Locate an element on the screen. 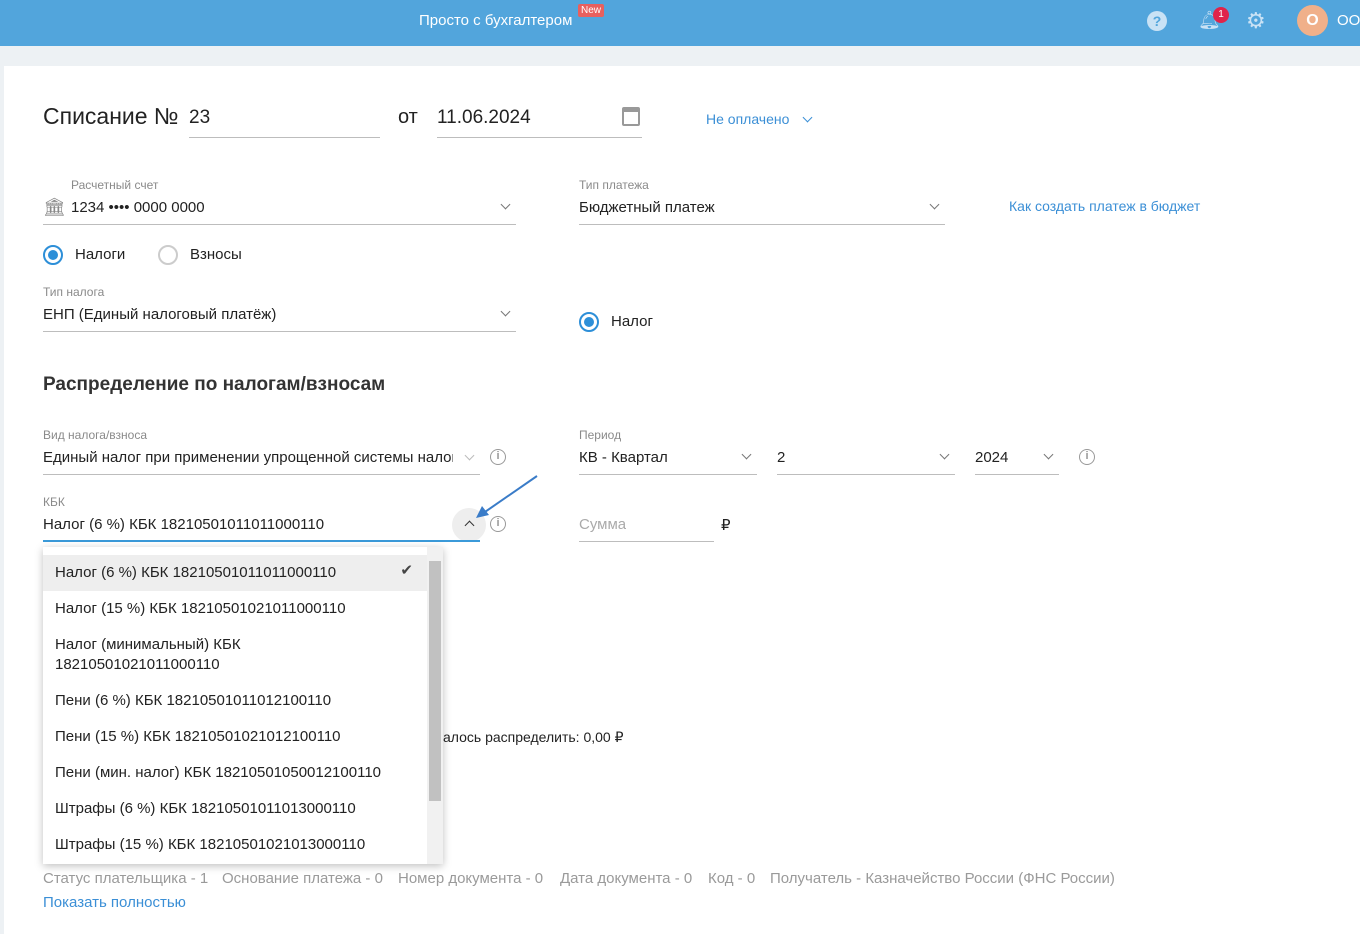  annotation-arrow is located at coordinates (507, 496).